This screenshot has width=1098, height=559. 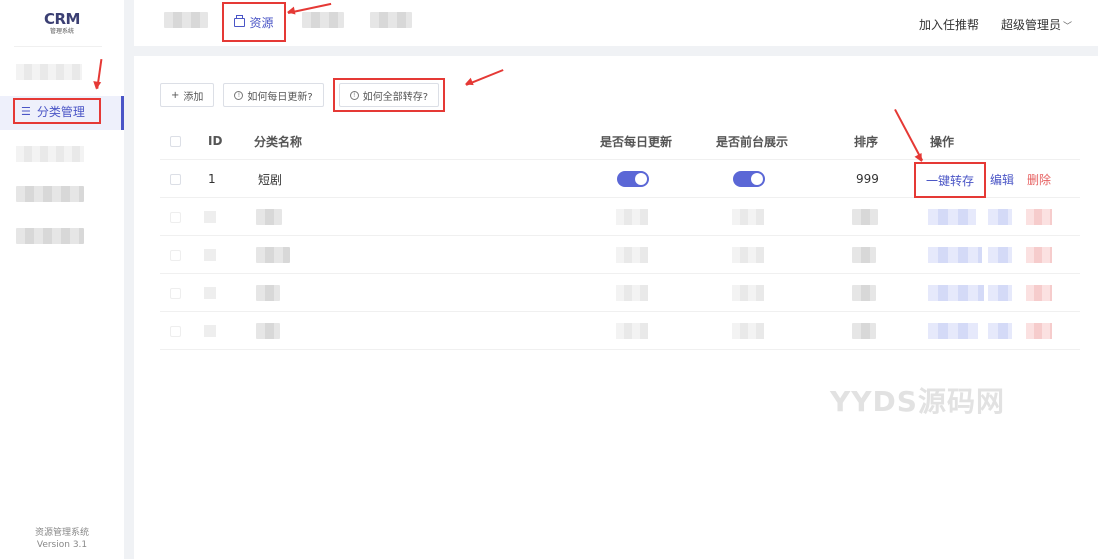 I want to click on tab-resources: 资源, so click(x=254, y=22).